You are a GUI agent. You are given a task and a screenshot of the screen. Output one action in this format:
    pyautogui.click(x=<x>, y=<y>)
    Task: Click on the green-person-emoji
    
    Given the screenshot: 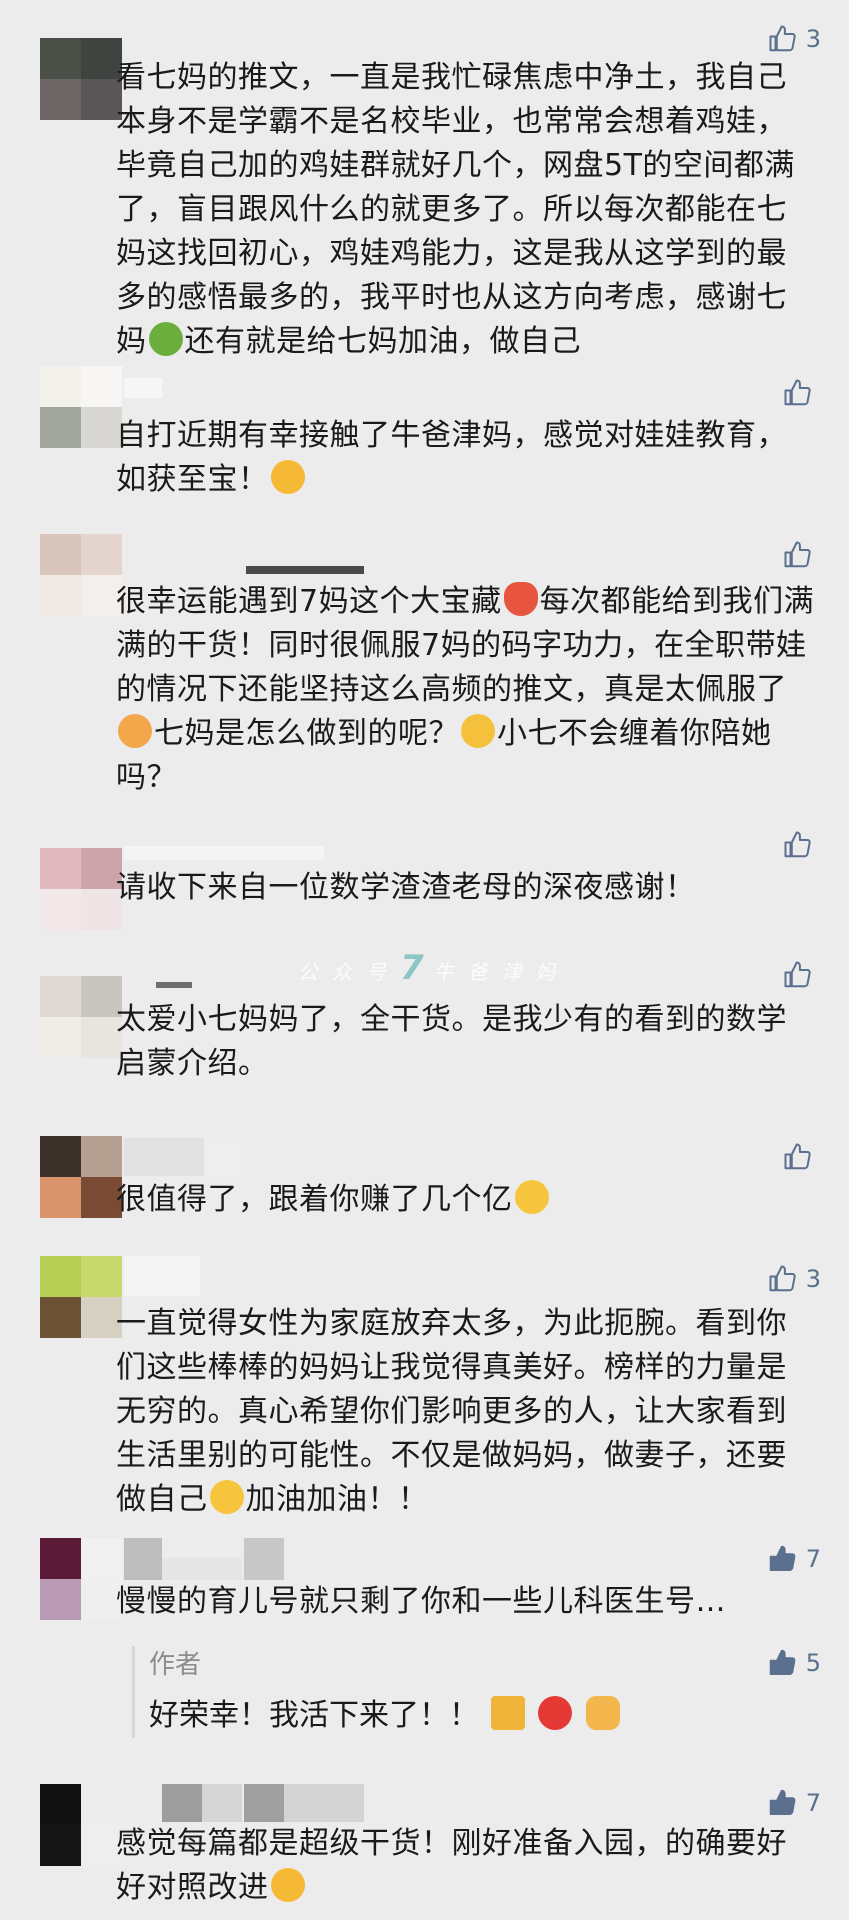 What is the action you would take?
    pyautogui.click(x=165, y=339)
    